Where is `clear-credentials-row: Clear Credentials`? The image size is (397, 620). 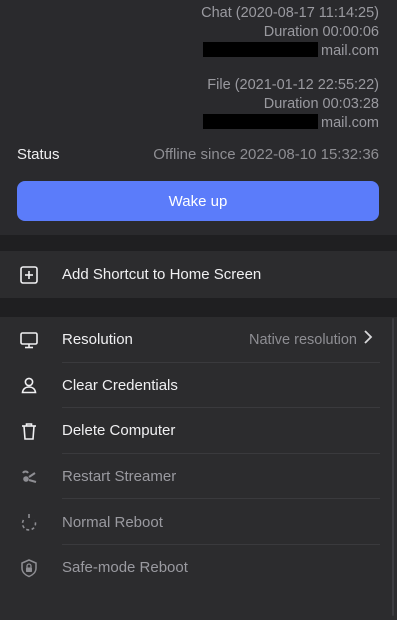
clear-credentials-row: Clear Credentials is located at coordinates (198, 386).